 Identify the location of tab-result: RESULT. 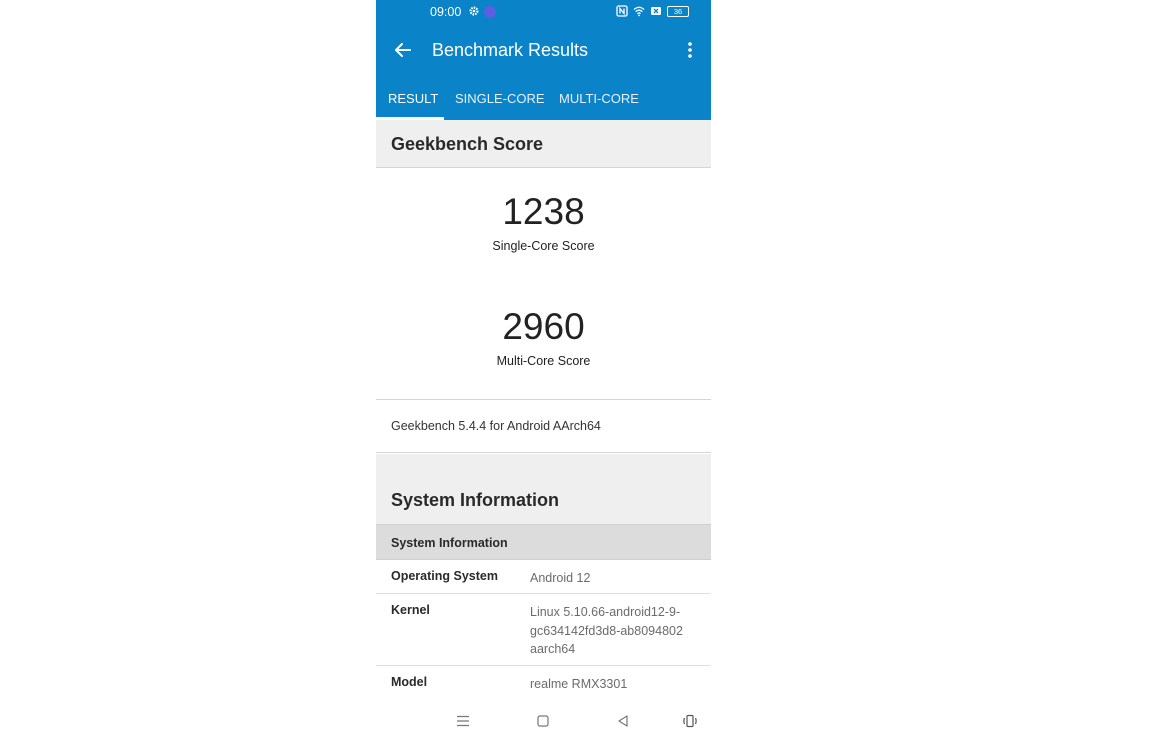
(413, 98).